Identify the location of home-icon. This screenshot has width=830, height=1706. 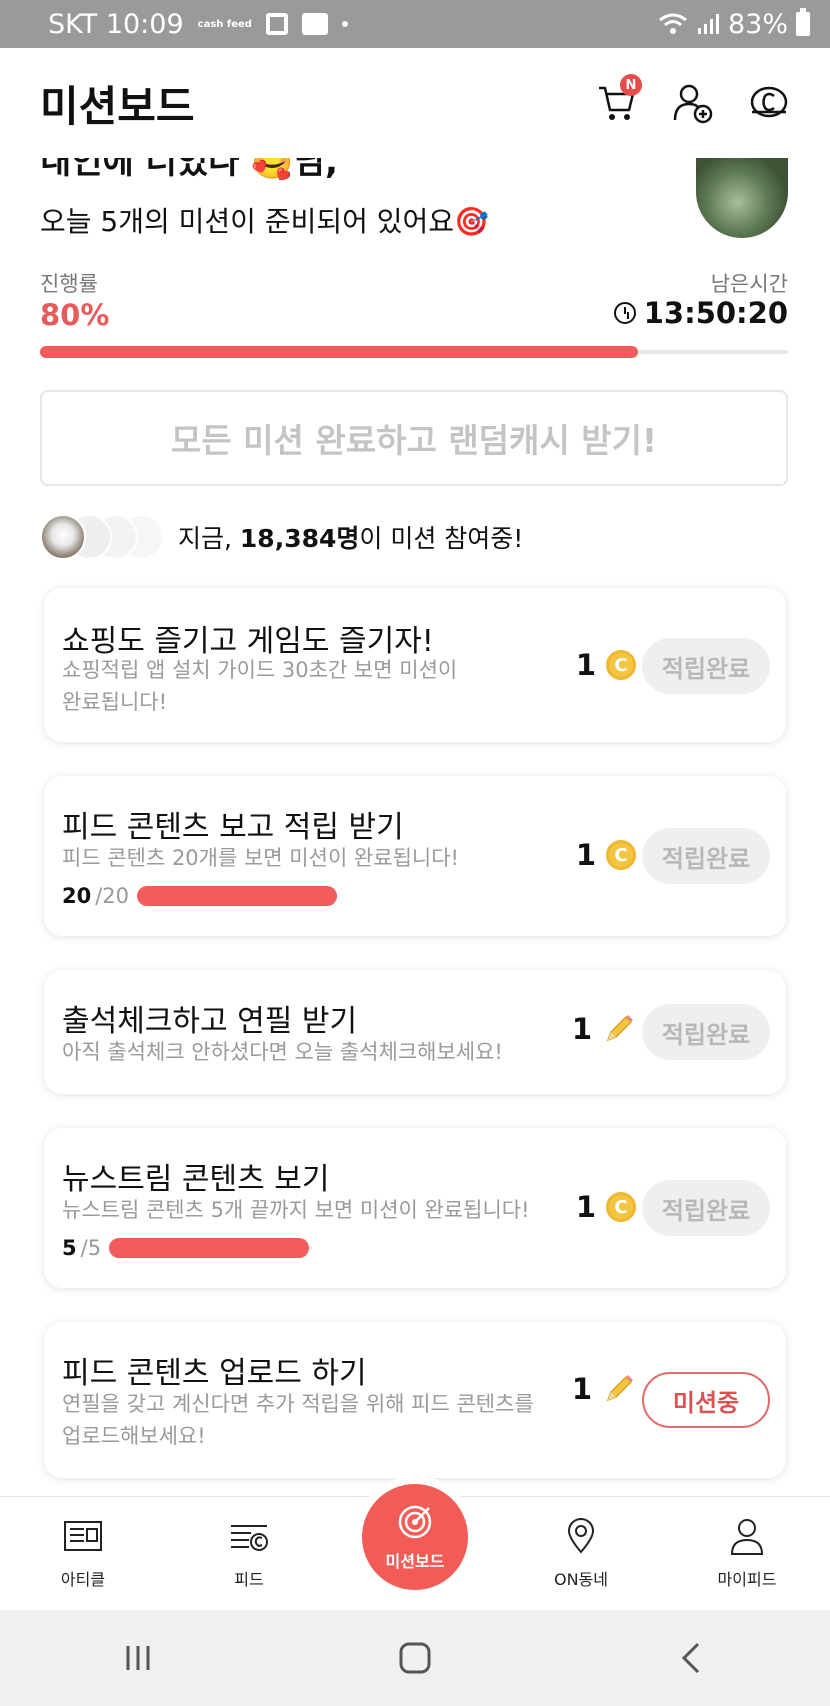
(415, 1658).